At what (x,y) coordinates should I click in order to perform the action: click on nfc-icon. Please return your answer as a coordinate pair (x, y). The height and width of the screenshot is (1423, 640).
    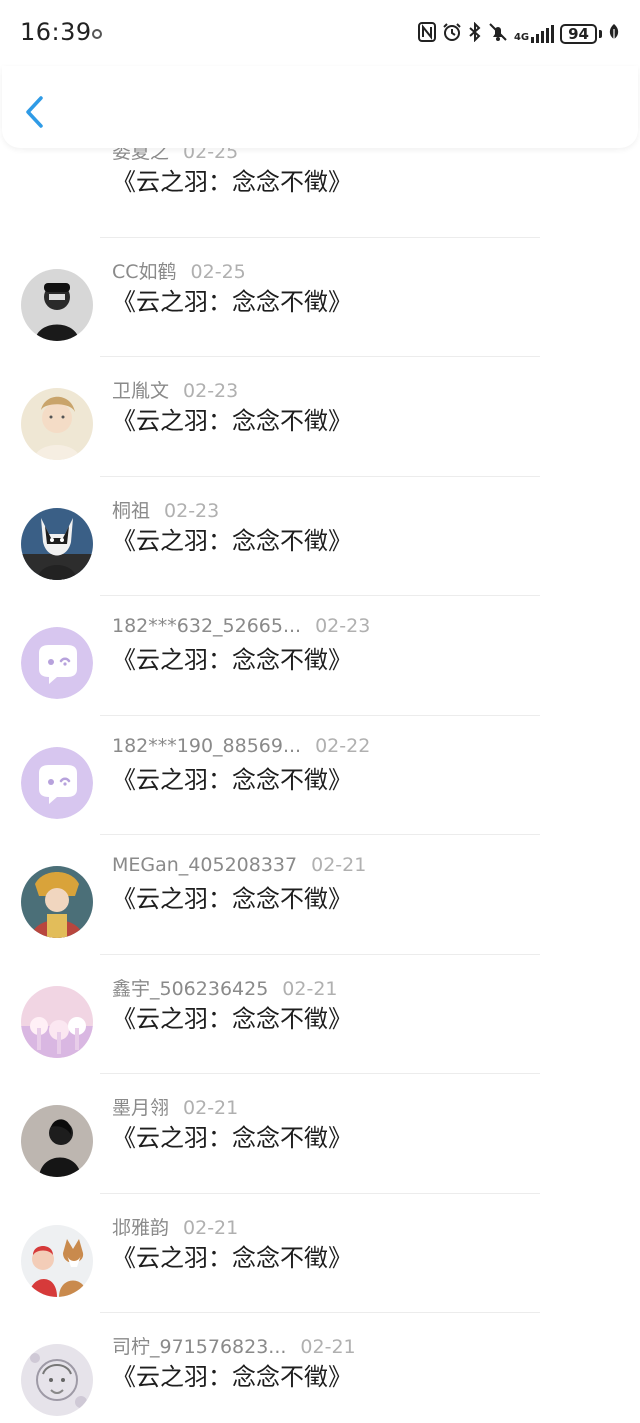
    Looking at the image, I should click on (426, 34).